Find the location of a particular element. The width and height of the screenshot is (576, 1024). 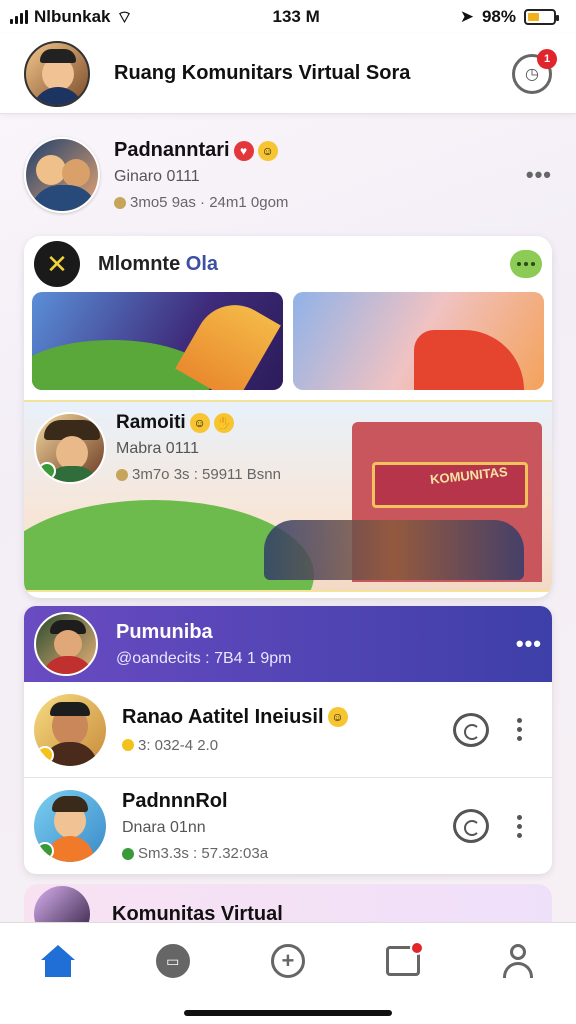

clock-icon: ◷ is located at coordinates (532, 74).